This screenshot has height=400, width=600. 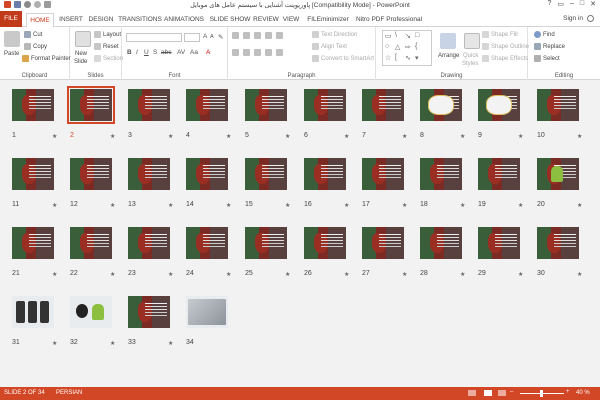 What do you see at coordinates (35, 46) in the screenshot?
I see `copy-button: Copy` at bounding box center [35, 46].